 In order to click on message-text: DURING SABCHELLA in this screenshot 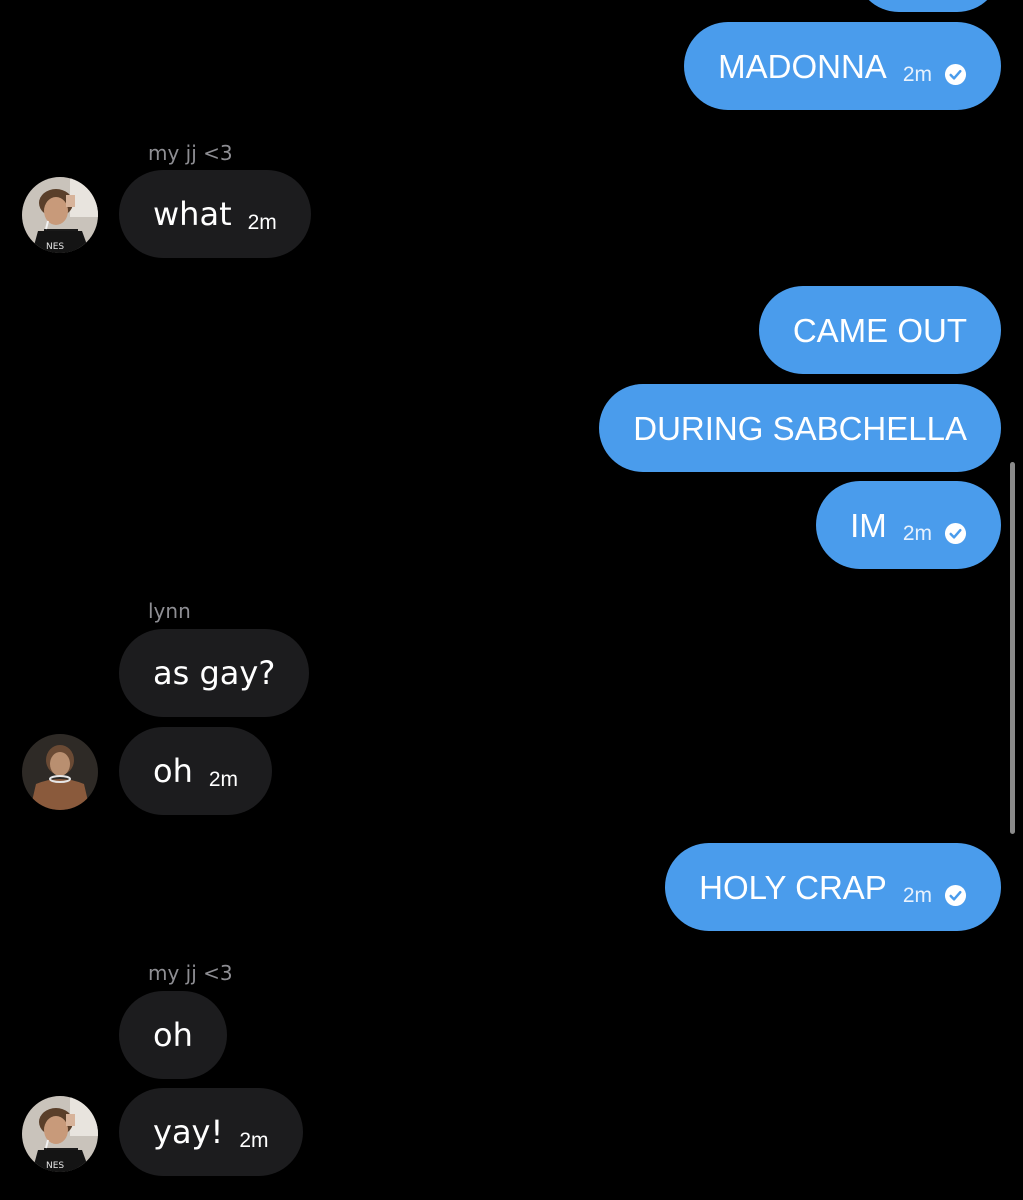, I will do `click(800, 428)`.